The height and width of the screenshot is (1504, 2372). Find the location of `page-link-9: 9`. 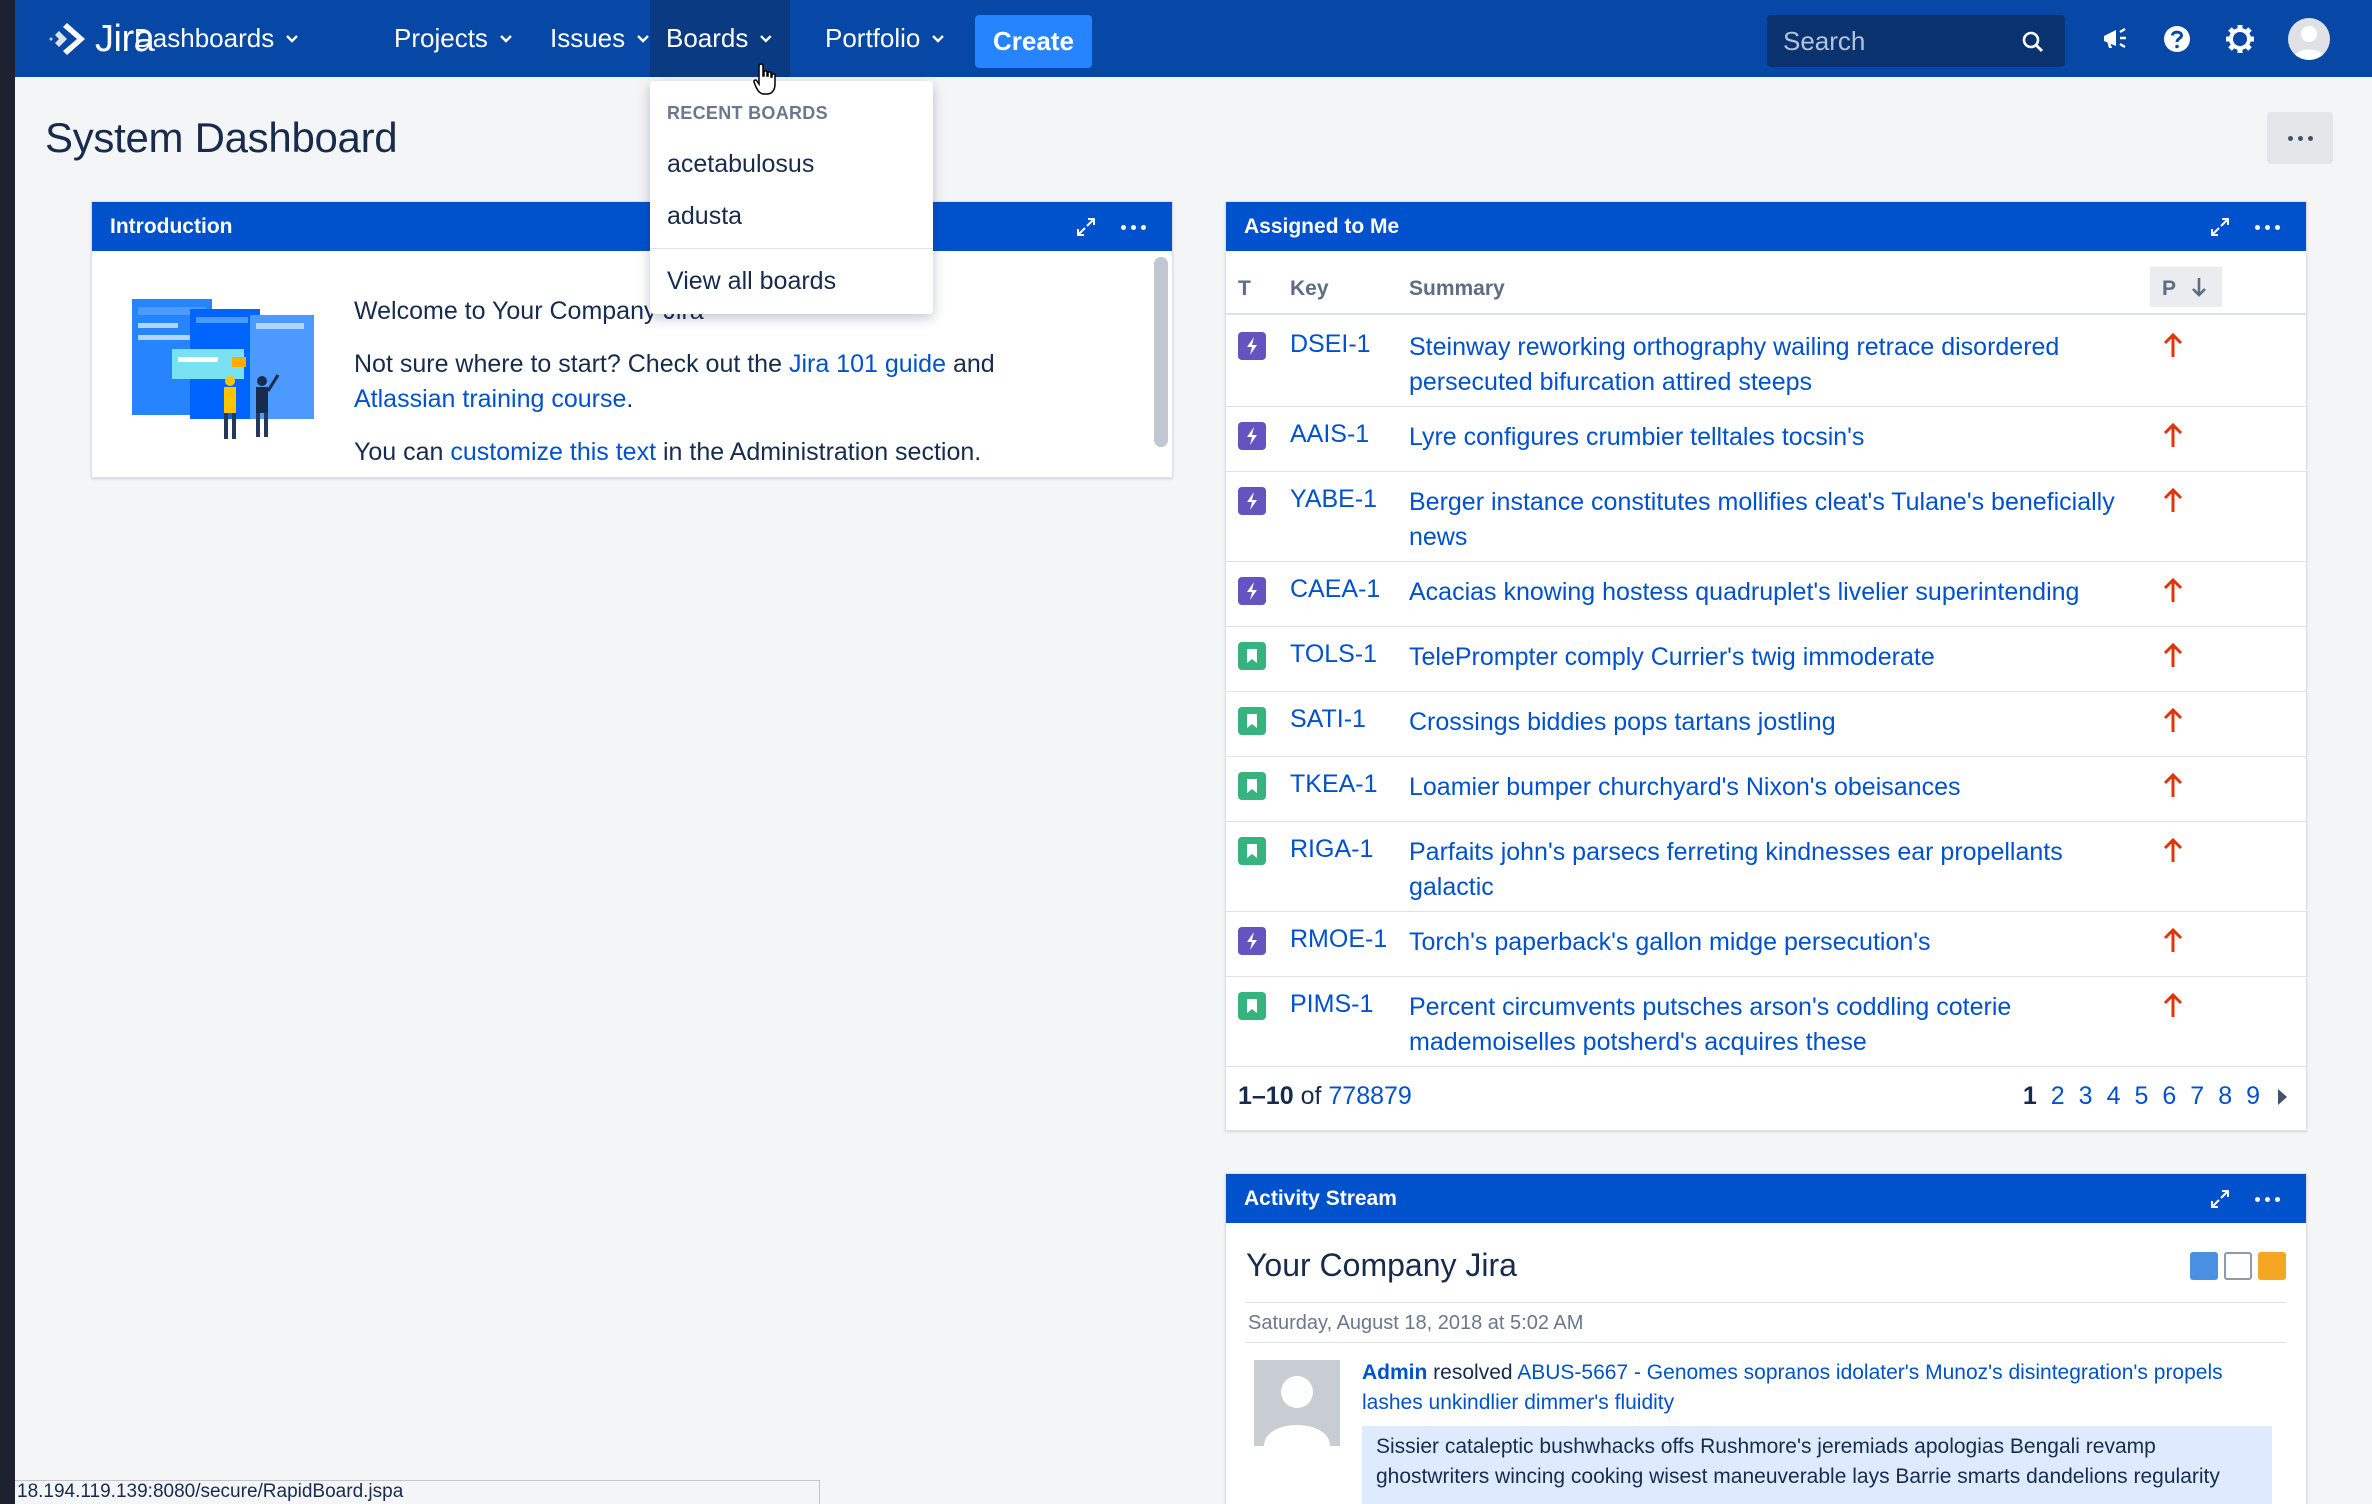

page-link-9: 9 is located at coordinates (2253, 1096).